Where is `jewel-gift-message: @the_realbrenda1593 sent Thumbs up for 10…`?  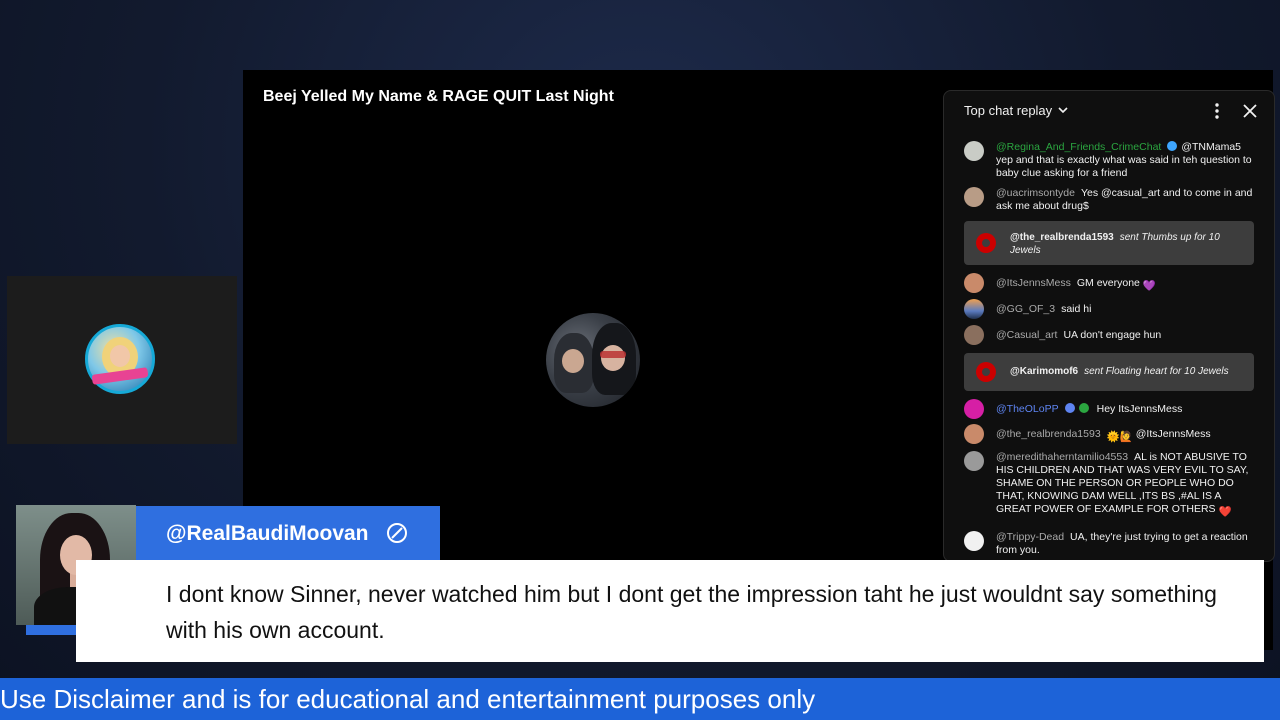
jewel-gift-message: @the_realbrenda1593 sent Thumbs up for 10… is located at coordinates (1109, 243).